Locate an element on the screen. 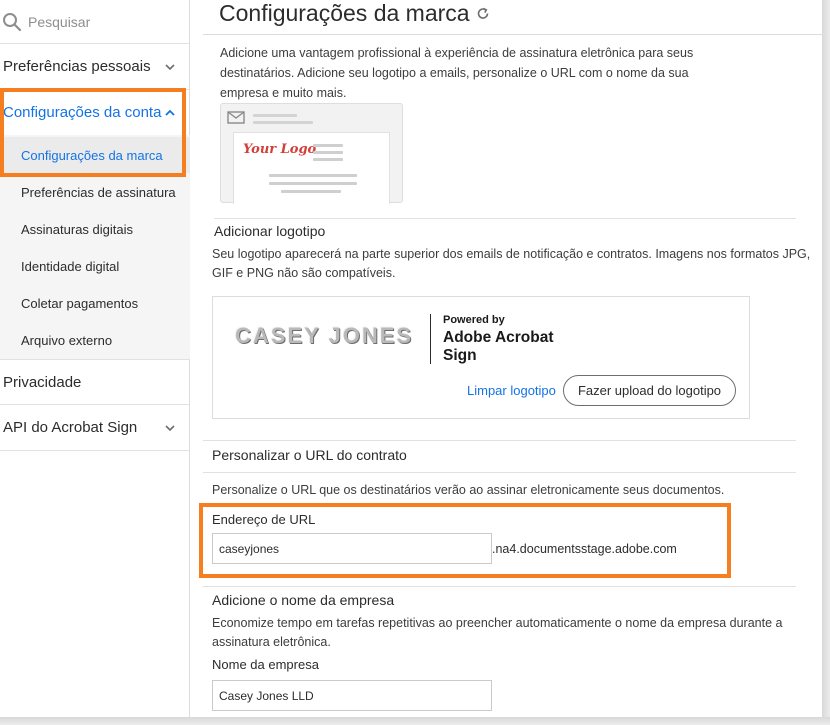  sidebar-subitem-label: Preferências de assinatura is located at coordinates (98, 192).